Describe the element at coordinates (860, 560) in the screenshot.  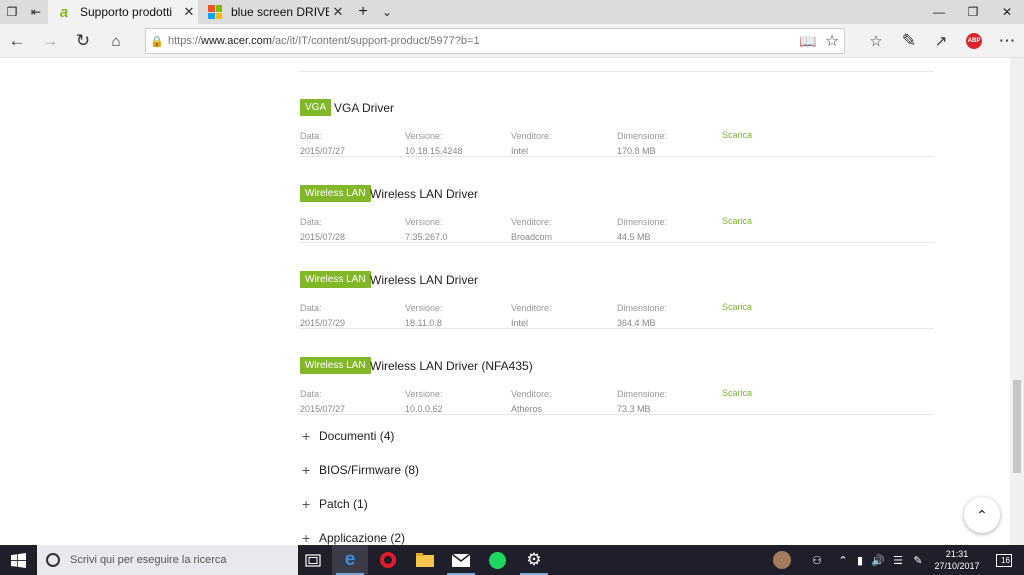
I see `battery-icon: ▮` at that location.